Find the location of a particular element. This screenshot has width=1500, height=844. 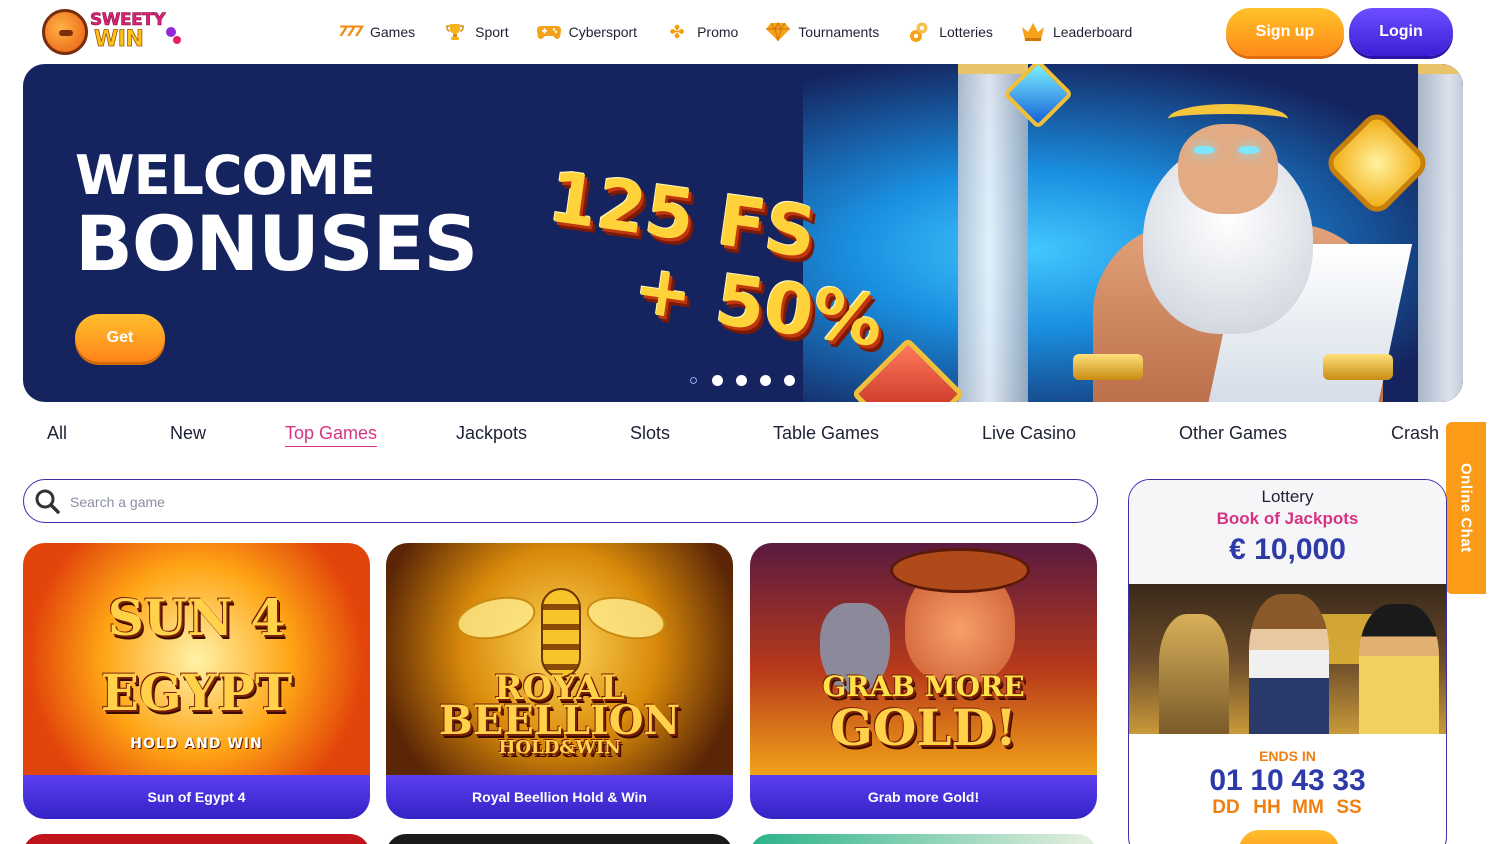

tab-all: All is located at coordinates (57, 434).